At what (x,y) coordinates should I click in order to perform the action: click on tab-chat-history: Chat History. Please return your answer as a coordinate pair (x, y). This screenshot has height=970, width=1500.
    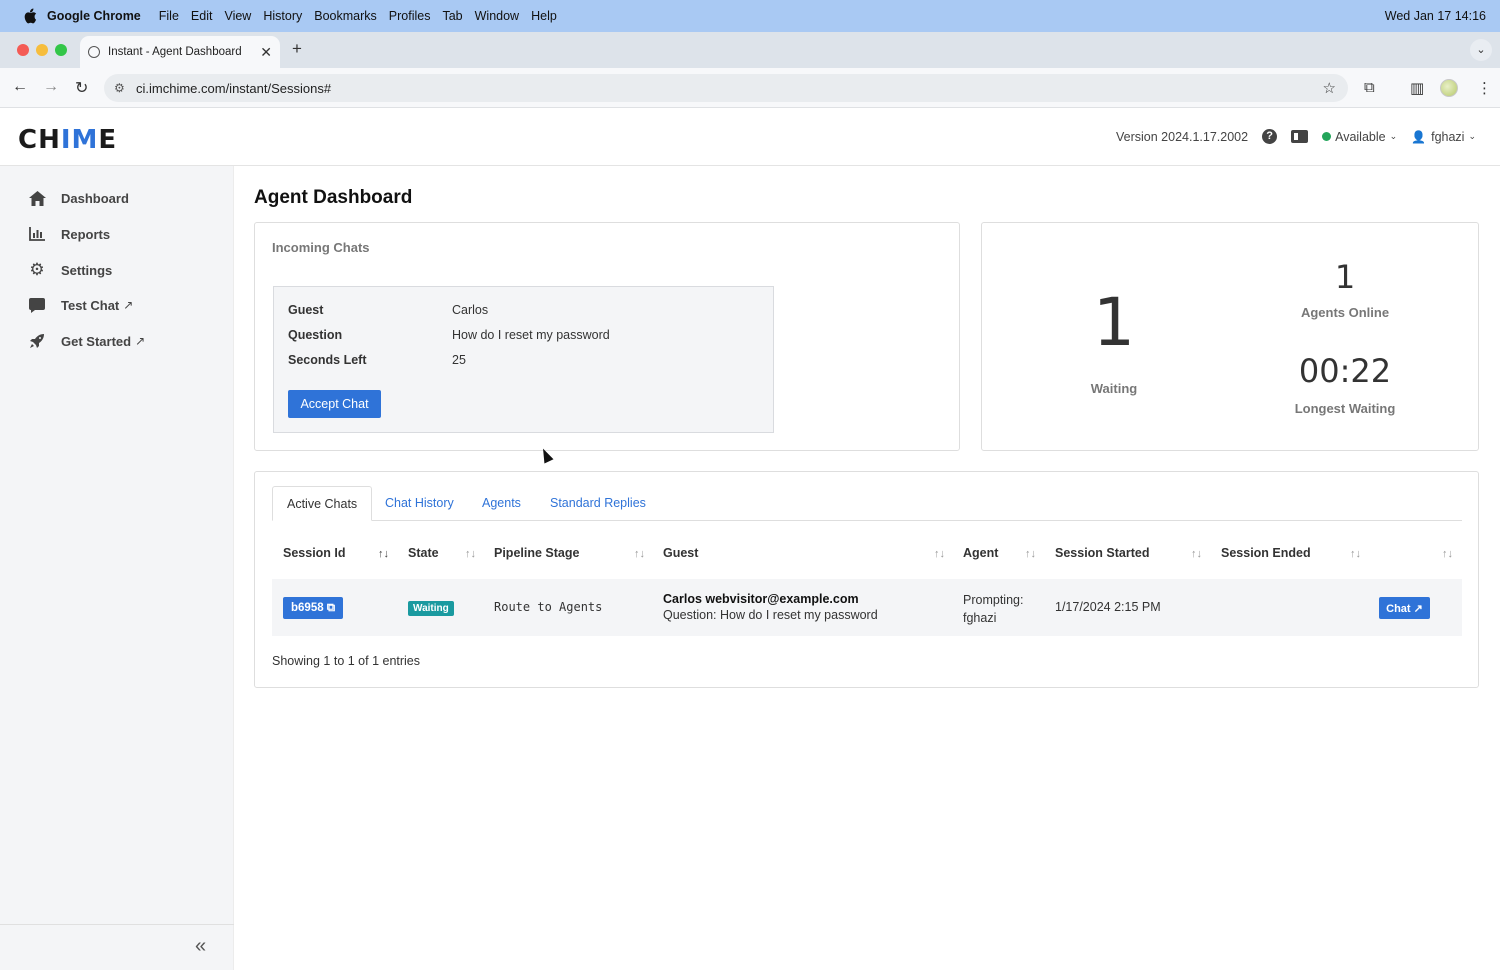
    Looking at the image, I should click on (419, 503).